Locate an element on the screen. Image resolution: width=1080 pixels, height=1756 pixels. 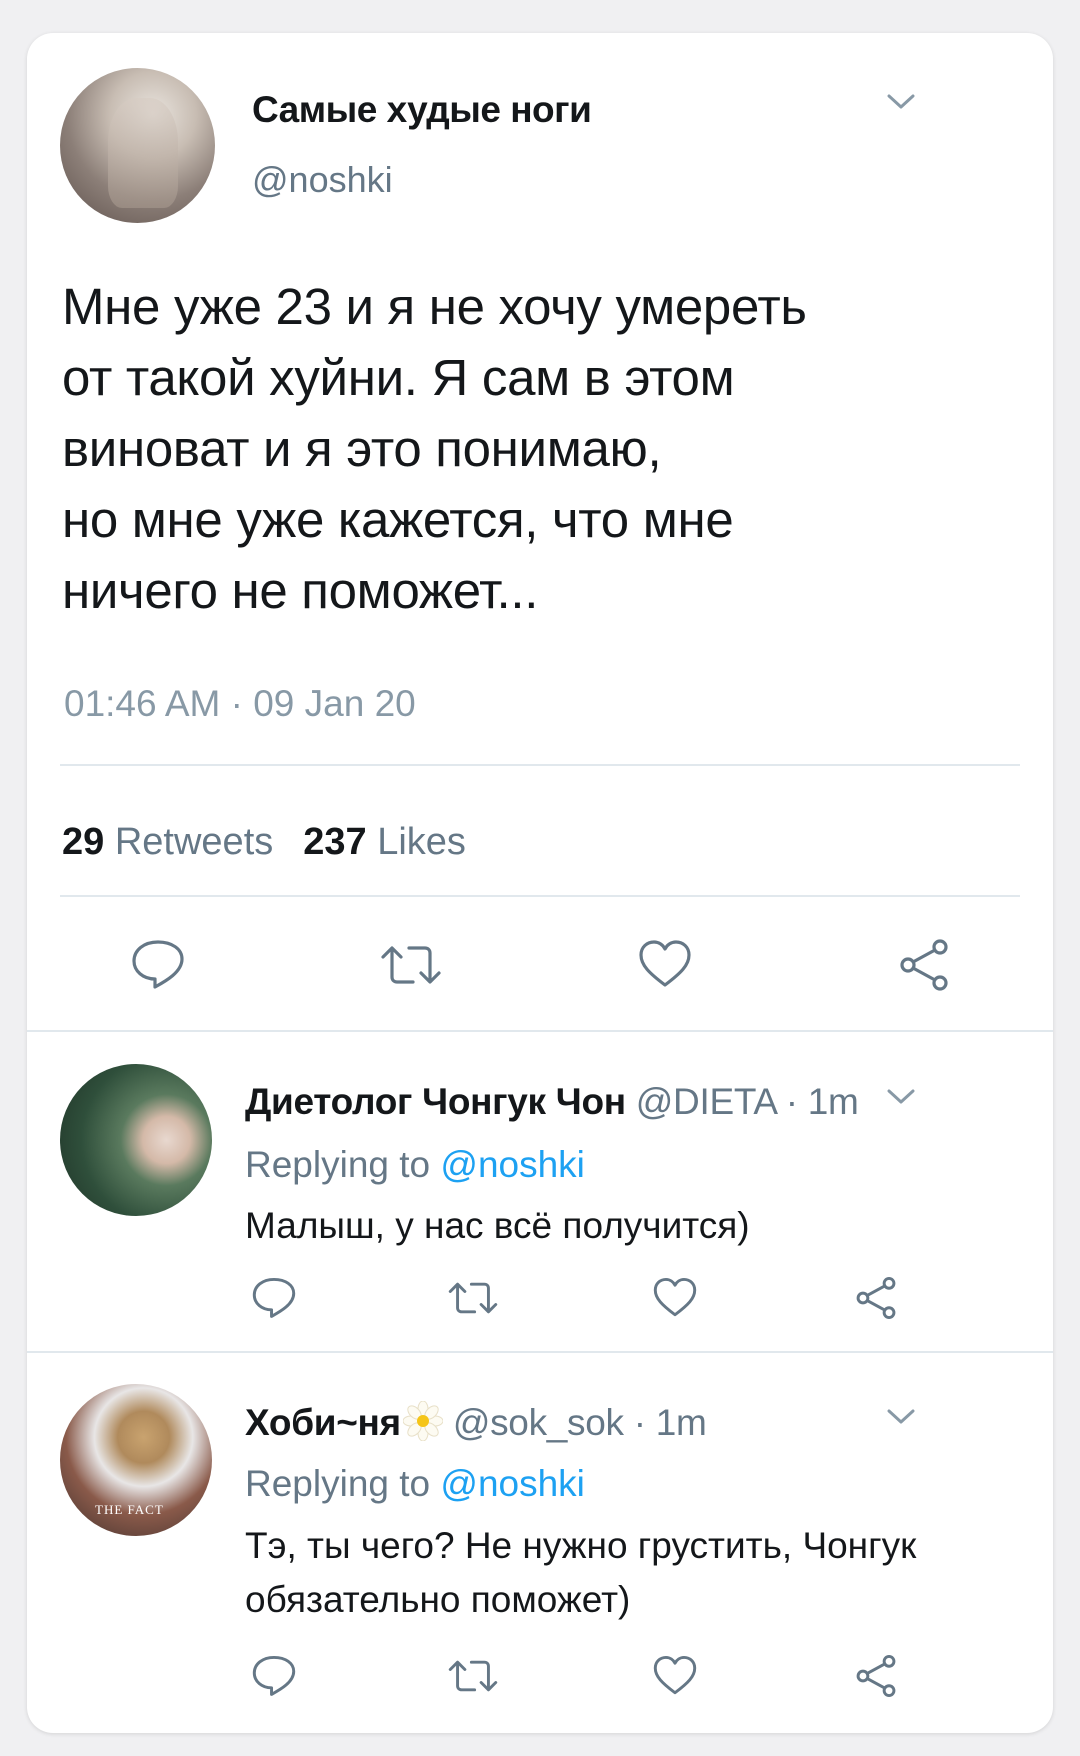
reply-display-name: Хоби~ня is located at coordinates (323, 1422).